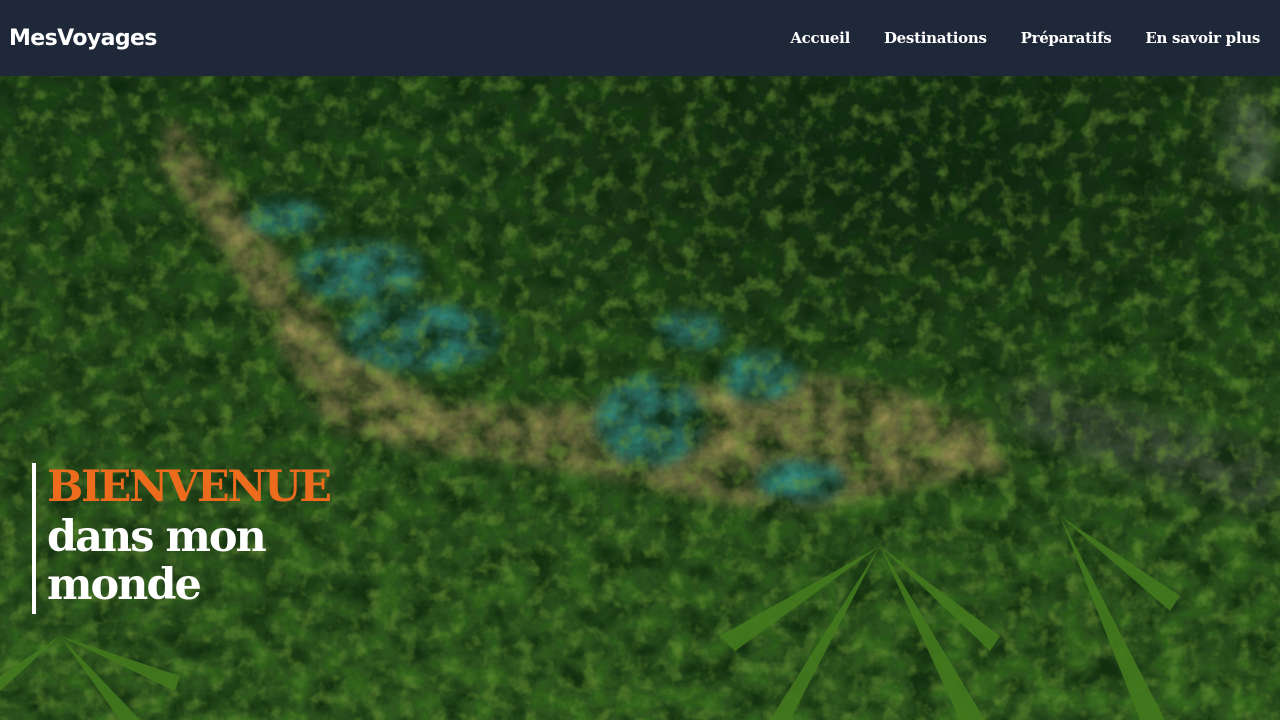 The width and height of the screenshot is (1280, 720). Describe the element at coordinates (157, 561) in the screenshot. I see `hero-title: dans mon monde` at that location.